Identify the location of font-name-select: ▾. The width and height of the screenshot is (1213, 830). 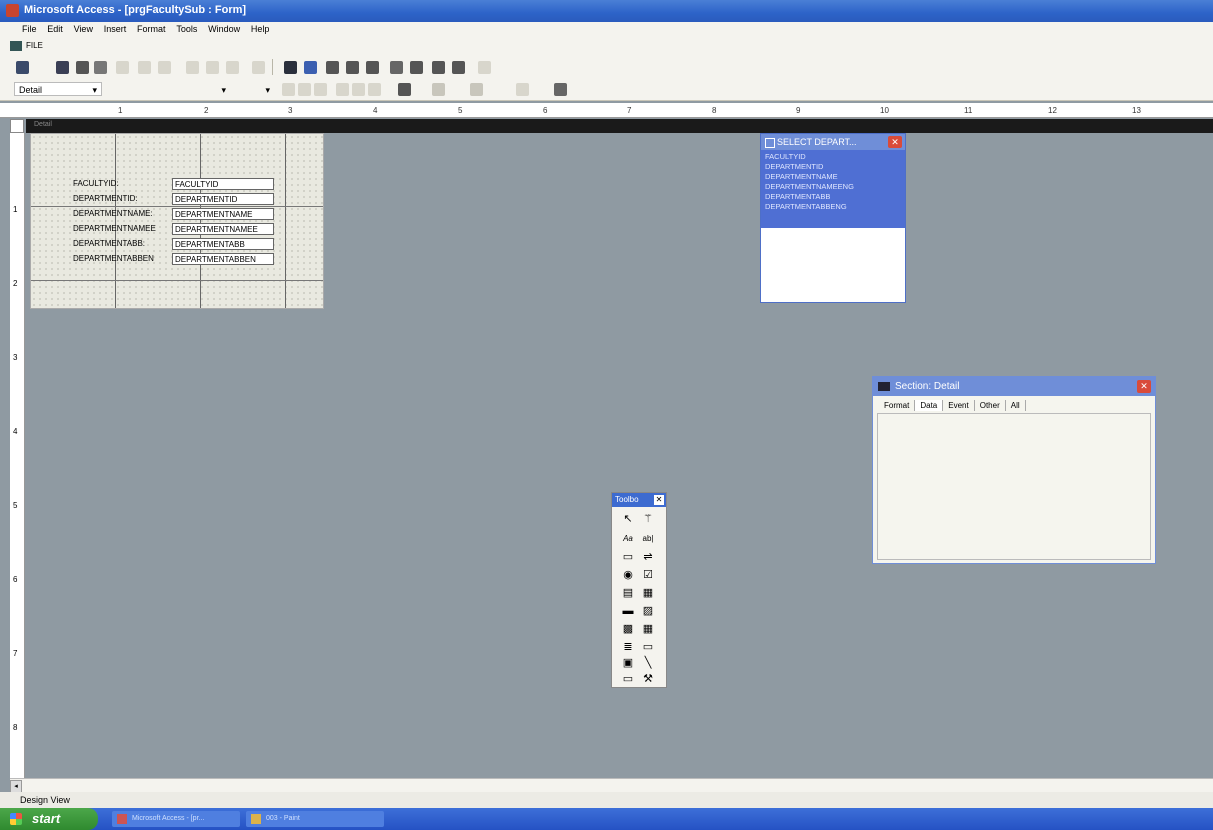
(170, 90).